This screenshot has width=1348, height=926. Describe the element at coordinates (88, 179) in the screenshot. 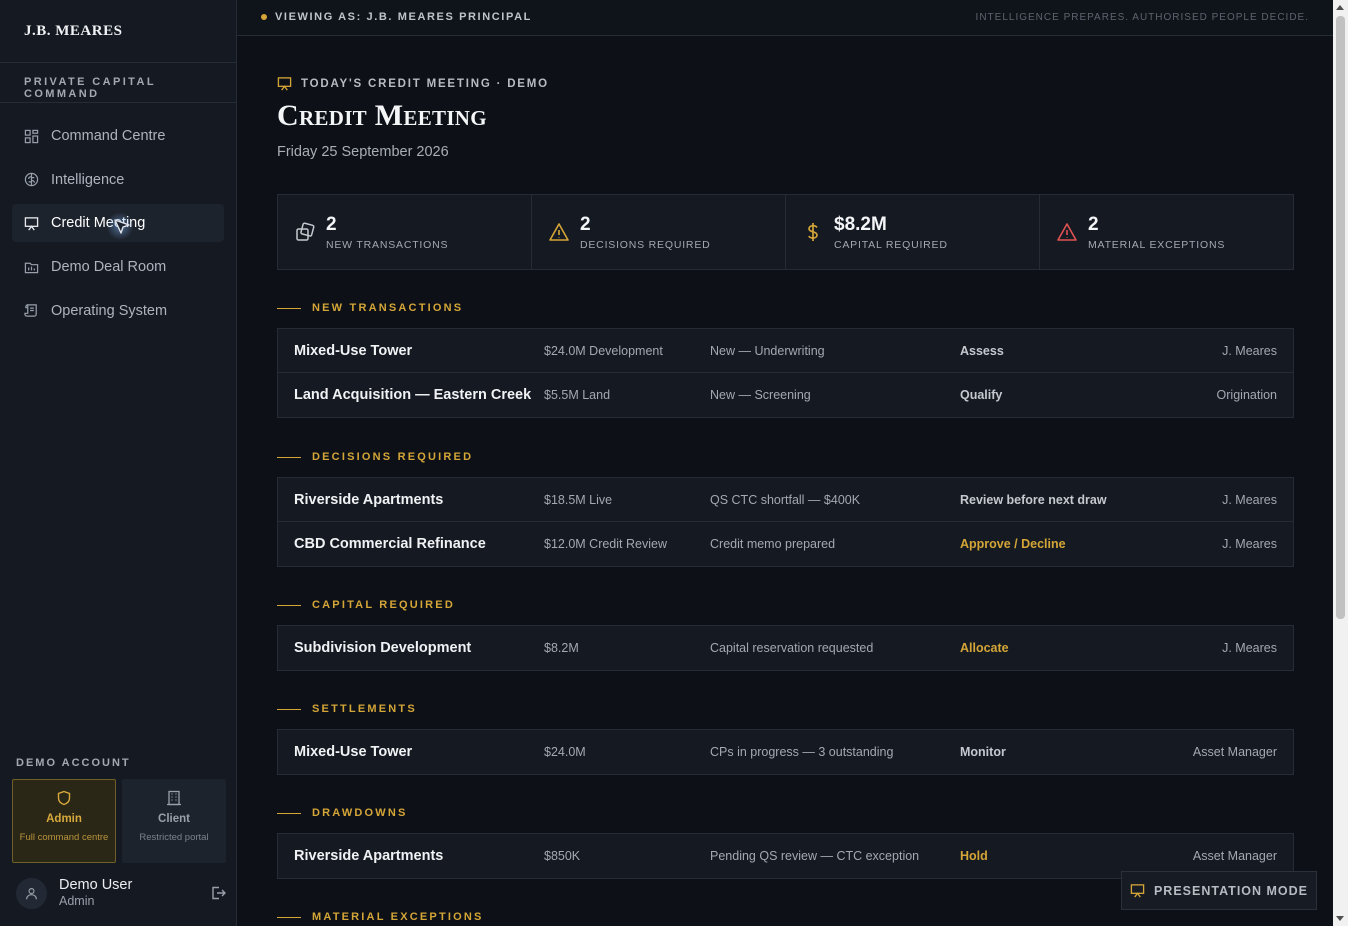

I see `sidebar-item-label: Intelligence` at that location.